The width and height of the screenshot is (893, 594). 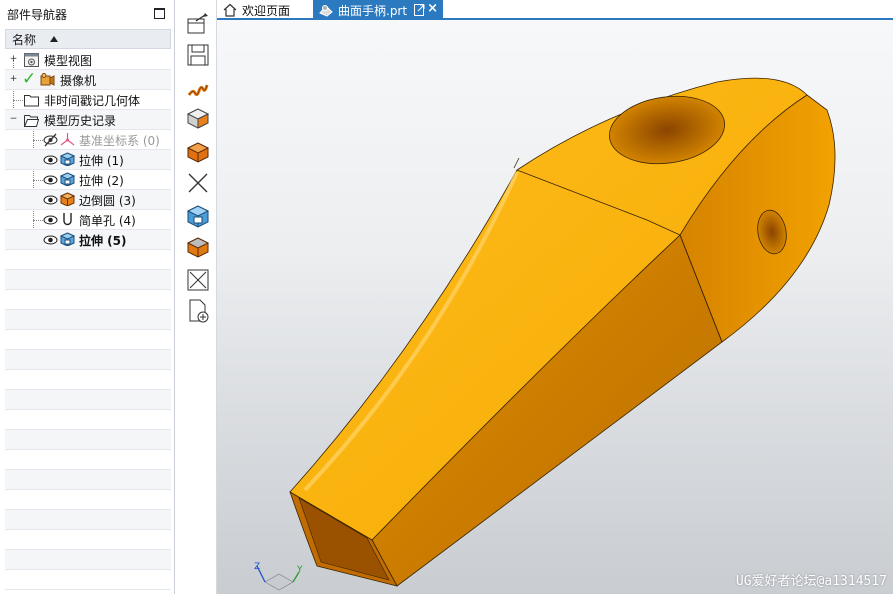 I want to click on new-file-plus-icon, so click(x=198, y=311).